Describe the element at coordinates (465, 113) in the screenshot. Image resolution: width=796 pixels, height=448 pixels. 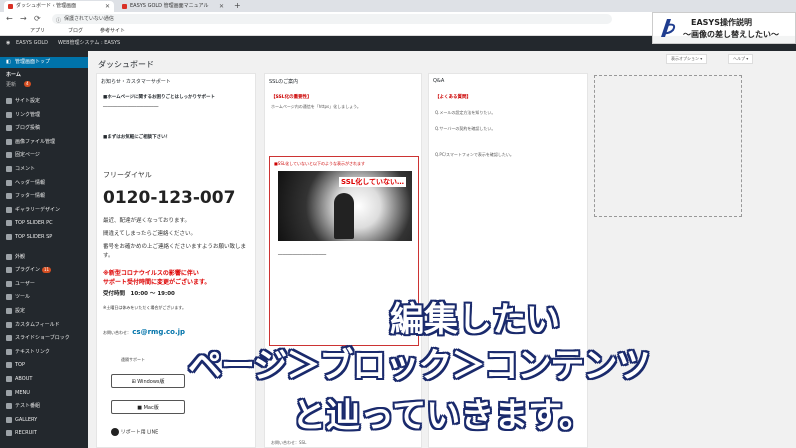
I see `qa-item: Q.メールの設定方法を知りたい。` at that location.